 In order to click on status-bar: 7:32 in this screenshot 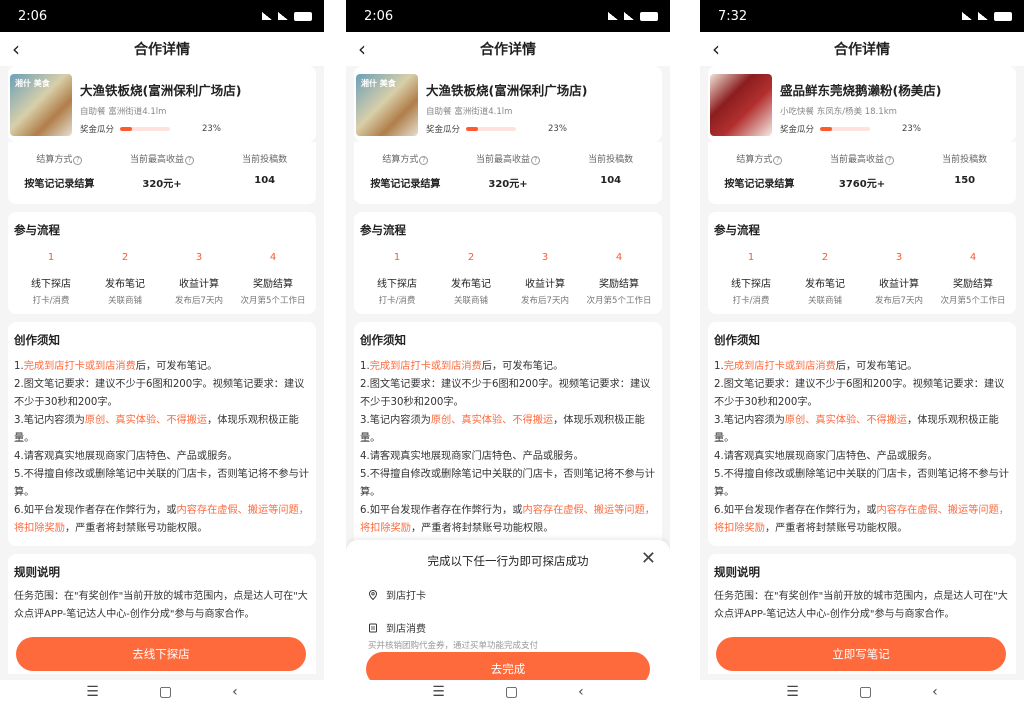, I will do `click(862, 16)`.